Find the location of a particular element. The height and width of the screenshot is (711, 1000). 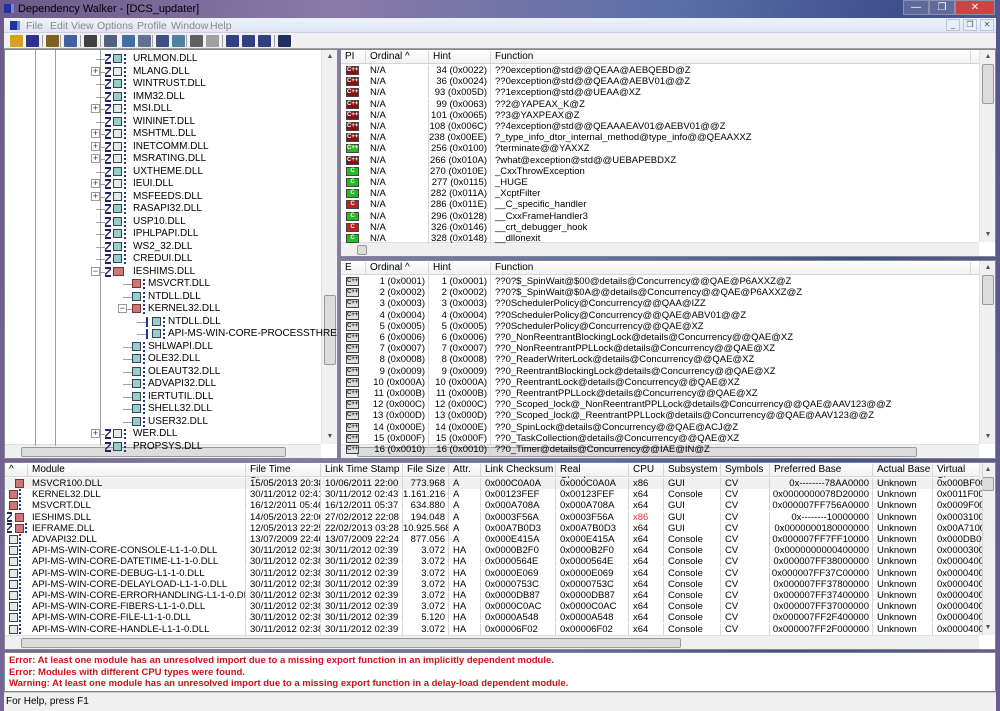

exports-vertical-scrollbar: ▲ ▼ is located at coordinates (987, 352).